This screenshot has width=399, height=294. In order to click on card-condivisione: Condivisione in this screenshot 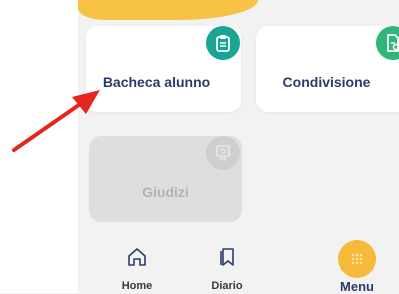, I will do `click(327, 69)`.